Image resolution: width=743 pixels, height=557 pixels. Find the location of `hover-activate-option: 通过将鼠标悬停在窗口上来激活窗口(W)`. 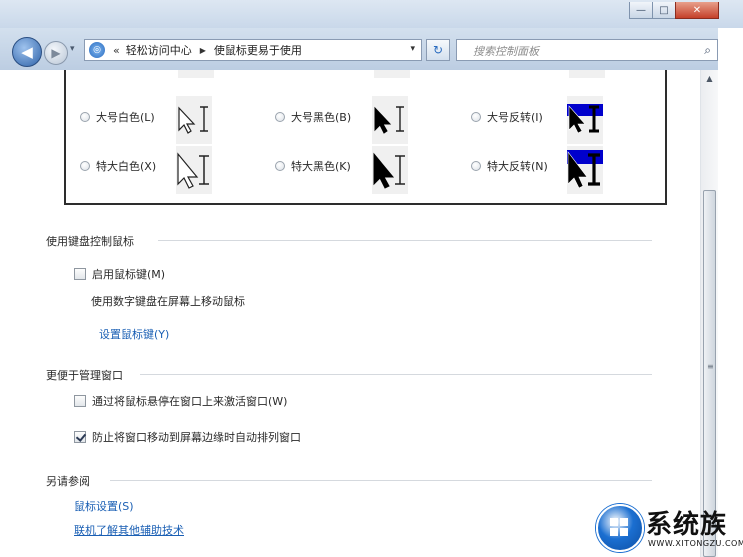

hover-activate-option: 通过将鼠标悬停在窗口上来激活窗口(W) is located at coordinates (180, 401).